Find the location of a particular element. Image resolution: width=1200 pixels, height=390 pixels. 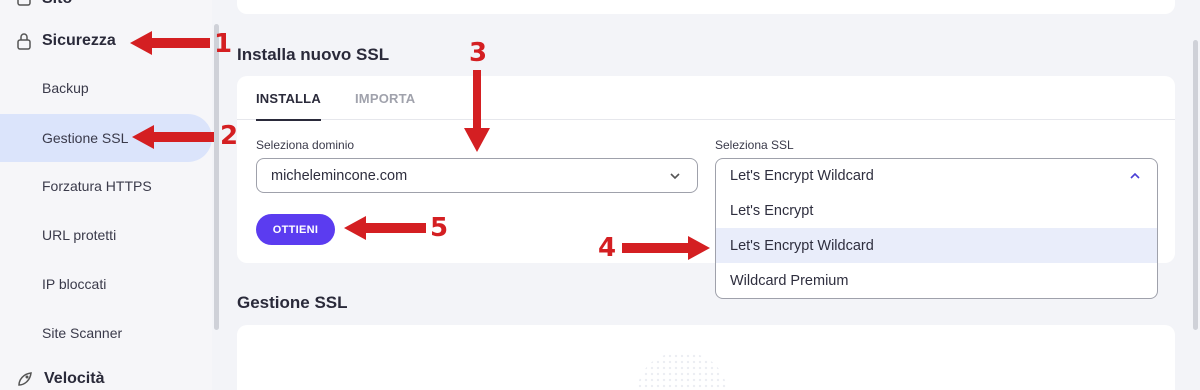

main-scrollbar is located at coordinates (1195, 185).